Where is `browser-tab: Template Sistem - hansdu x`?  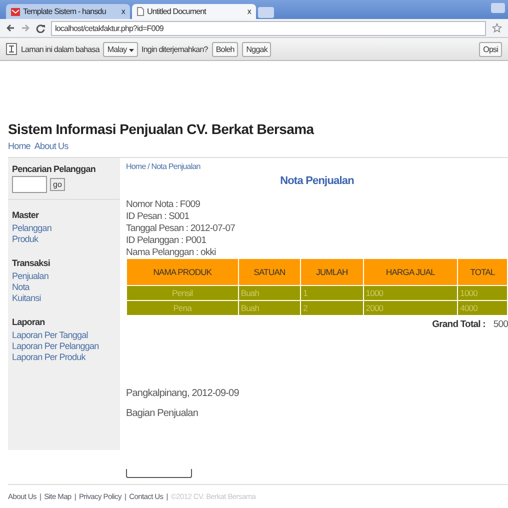
browser-tab: Template Sistem - hansdu x is located at coordinates (68, 11).